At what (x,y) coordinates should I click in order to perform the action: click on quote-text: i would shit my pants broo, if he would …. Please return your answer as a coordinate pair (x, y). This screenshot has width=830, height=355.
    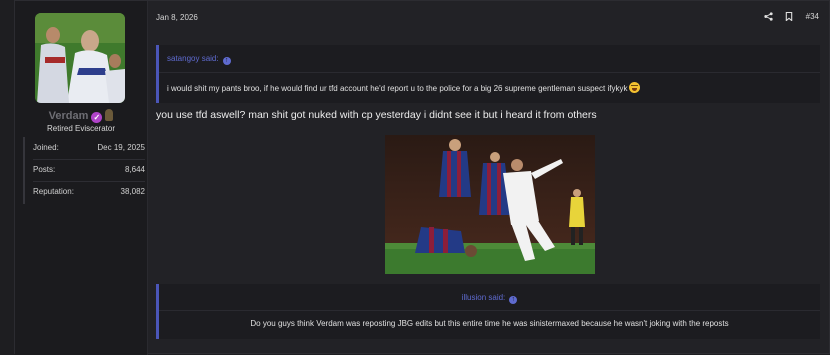
    Looking at the image, I should click on (404, 87).